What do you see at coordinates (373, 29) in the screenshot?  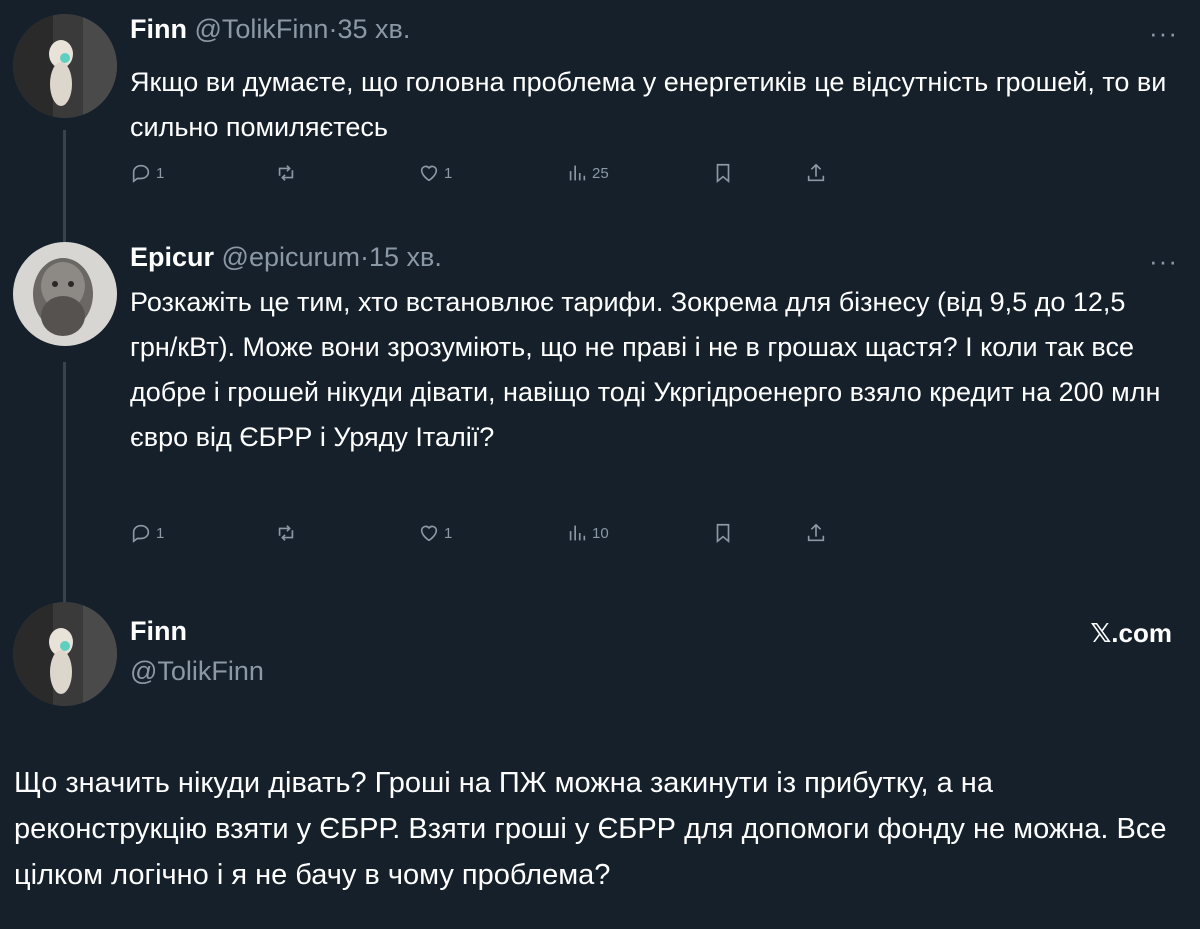 I see `timestamp: 35 хв.` at bounding box center [373, 29].